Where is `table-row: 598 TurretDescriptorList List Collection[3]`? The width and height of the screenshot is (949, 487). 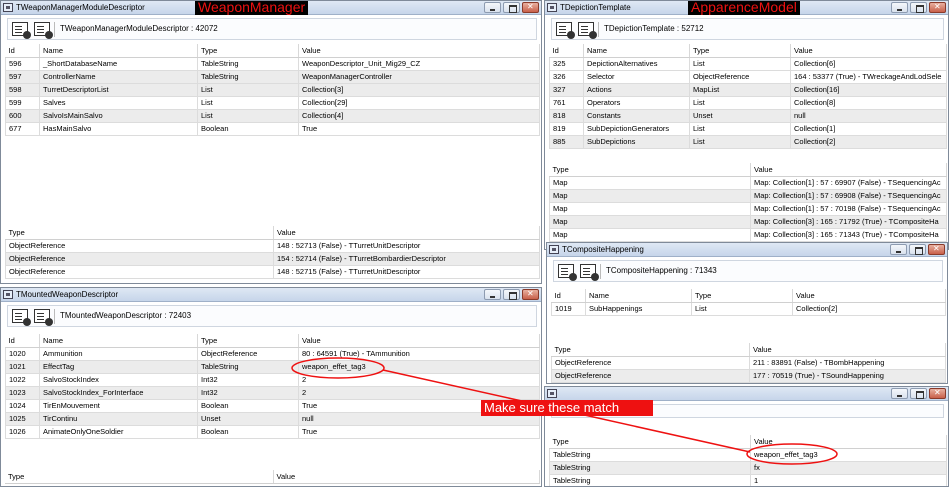
table-row: 598 TurretDescriptorList List Collection[3] is located at coordinates (272, 89).